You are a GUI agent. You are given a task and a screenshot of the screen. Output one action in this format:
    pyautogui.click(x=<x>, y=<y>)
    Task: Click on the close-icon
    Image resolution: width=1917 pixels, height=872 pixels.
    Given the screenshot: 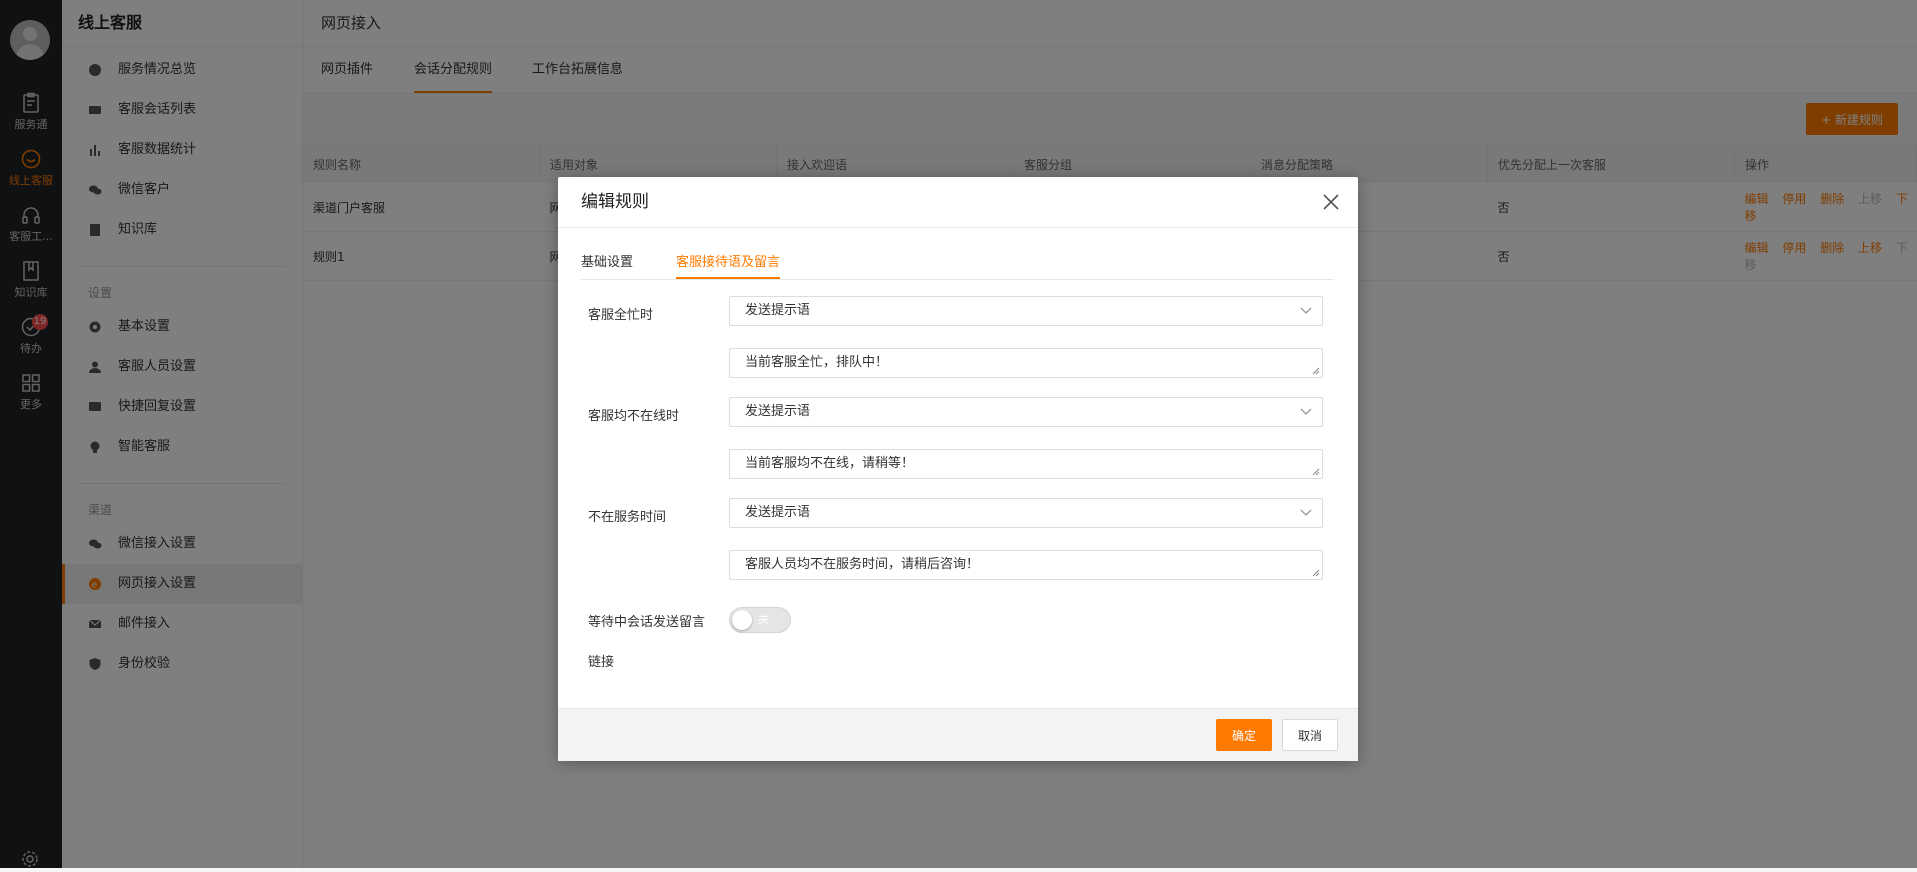 What is the action you would take?
    pyautogui.click(x=1331, y=202)
    